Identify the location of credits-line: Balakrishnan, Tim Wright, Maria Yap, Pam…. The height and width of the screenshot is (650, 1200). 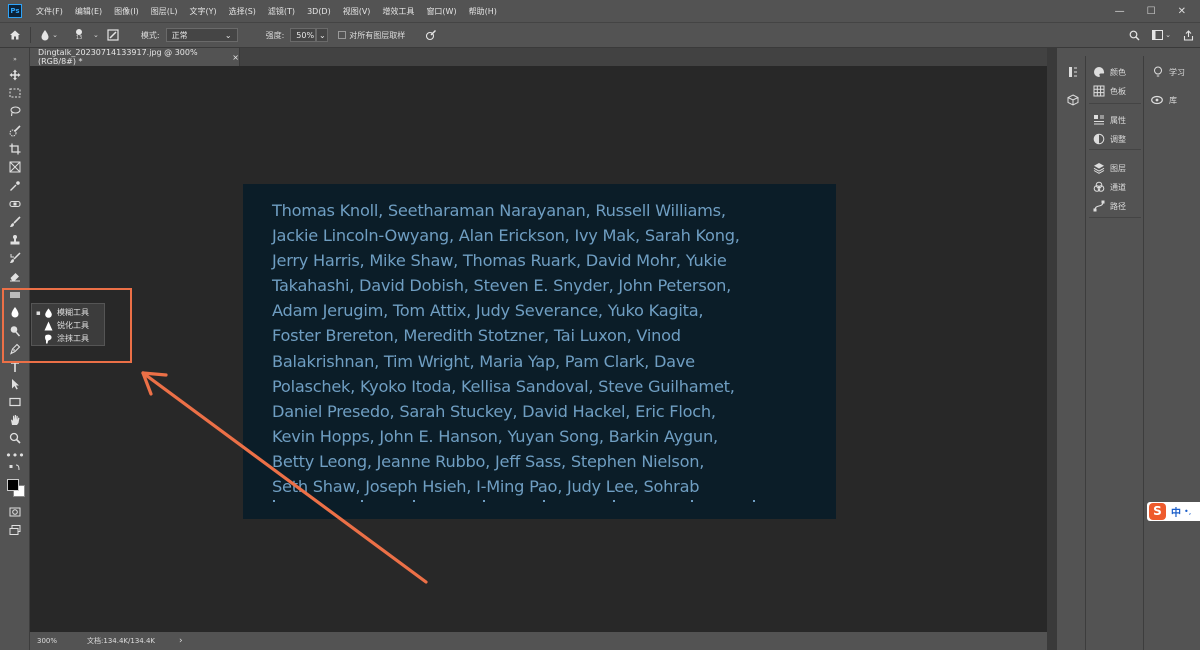
(483, 361).